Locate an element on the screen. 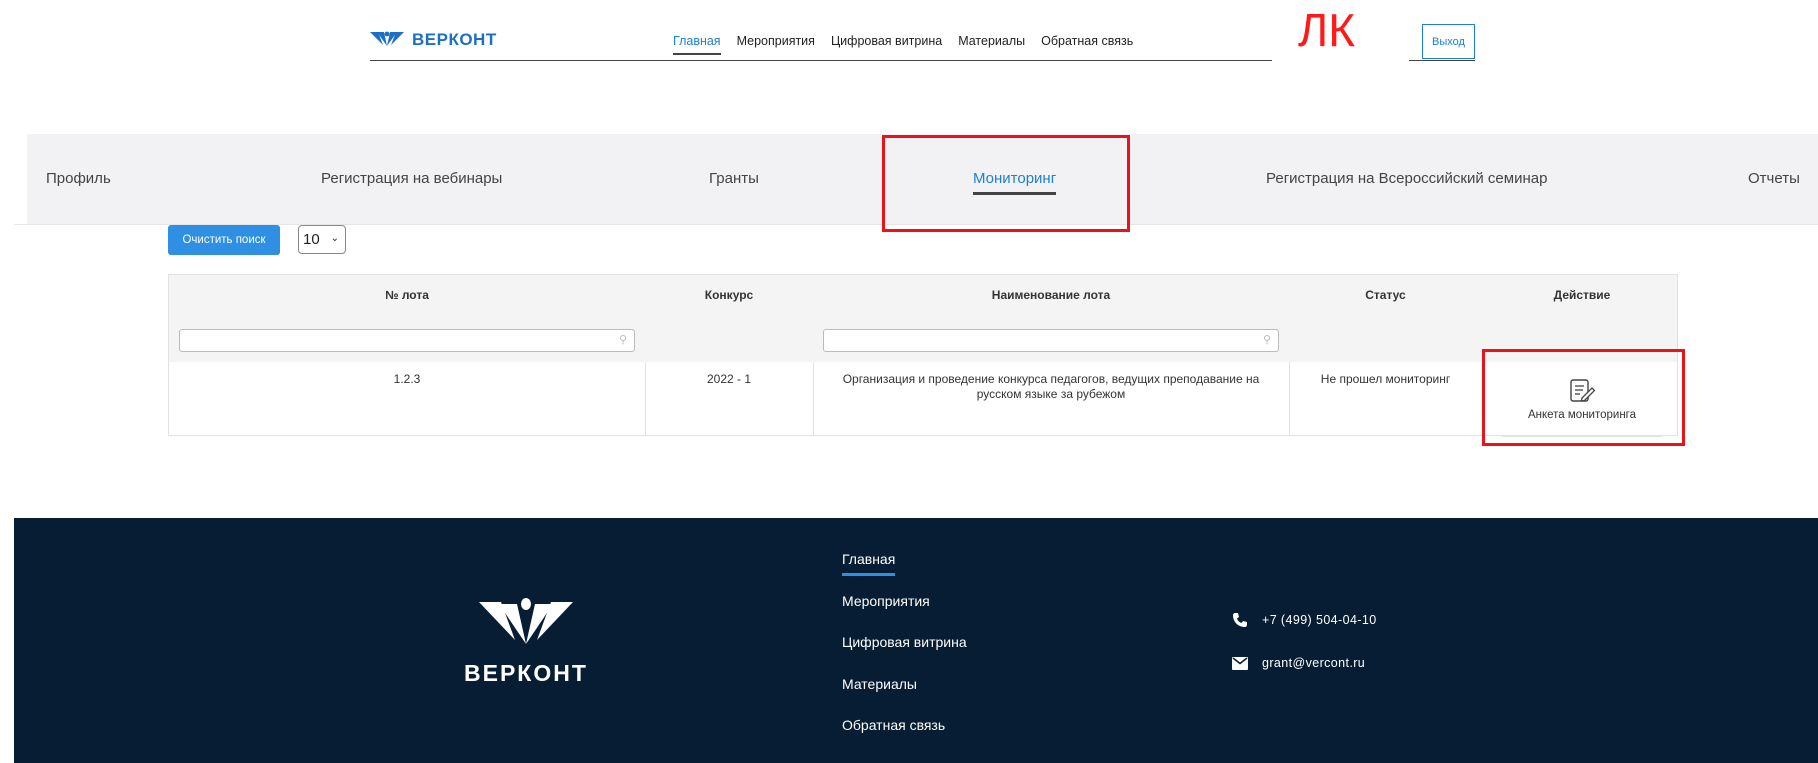  logout-divider is located at coordinates (1442, 60).